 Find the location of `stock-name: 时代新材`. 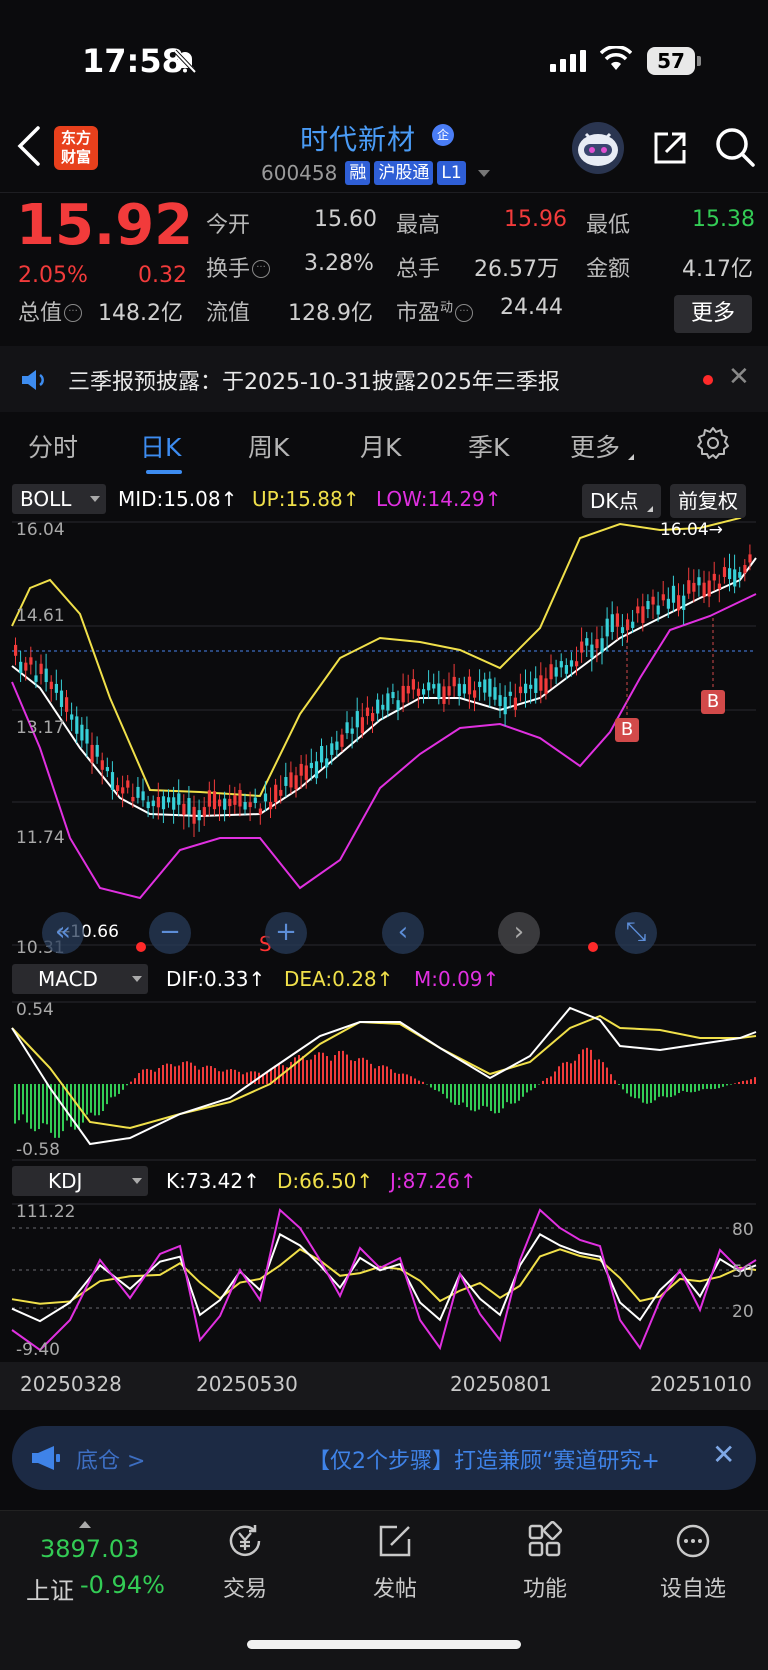

stock-name: 时代新材 is located at coordinates (358, 138).